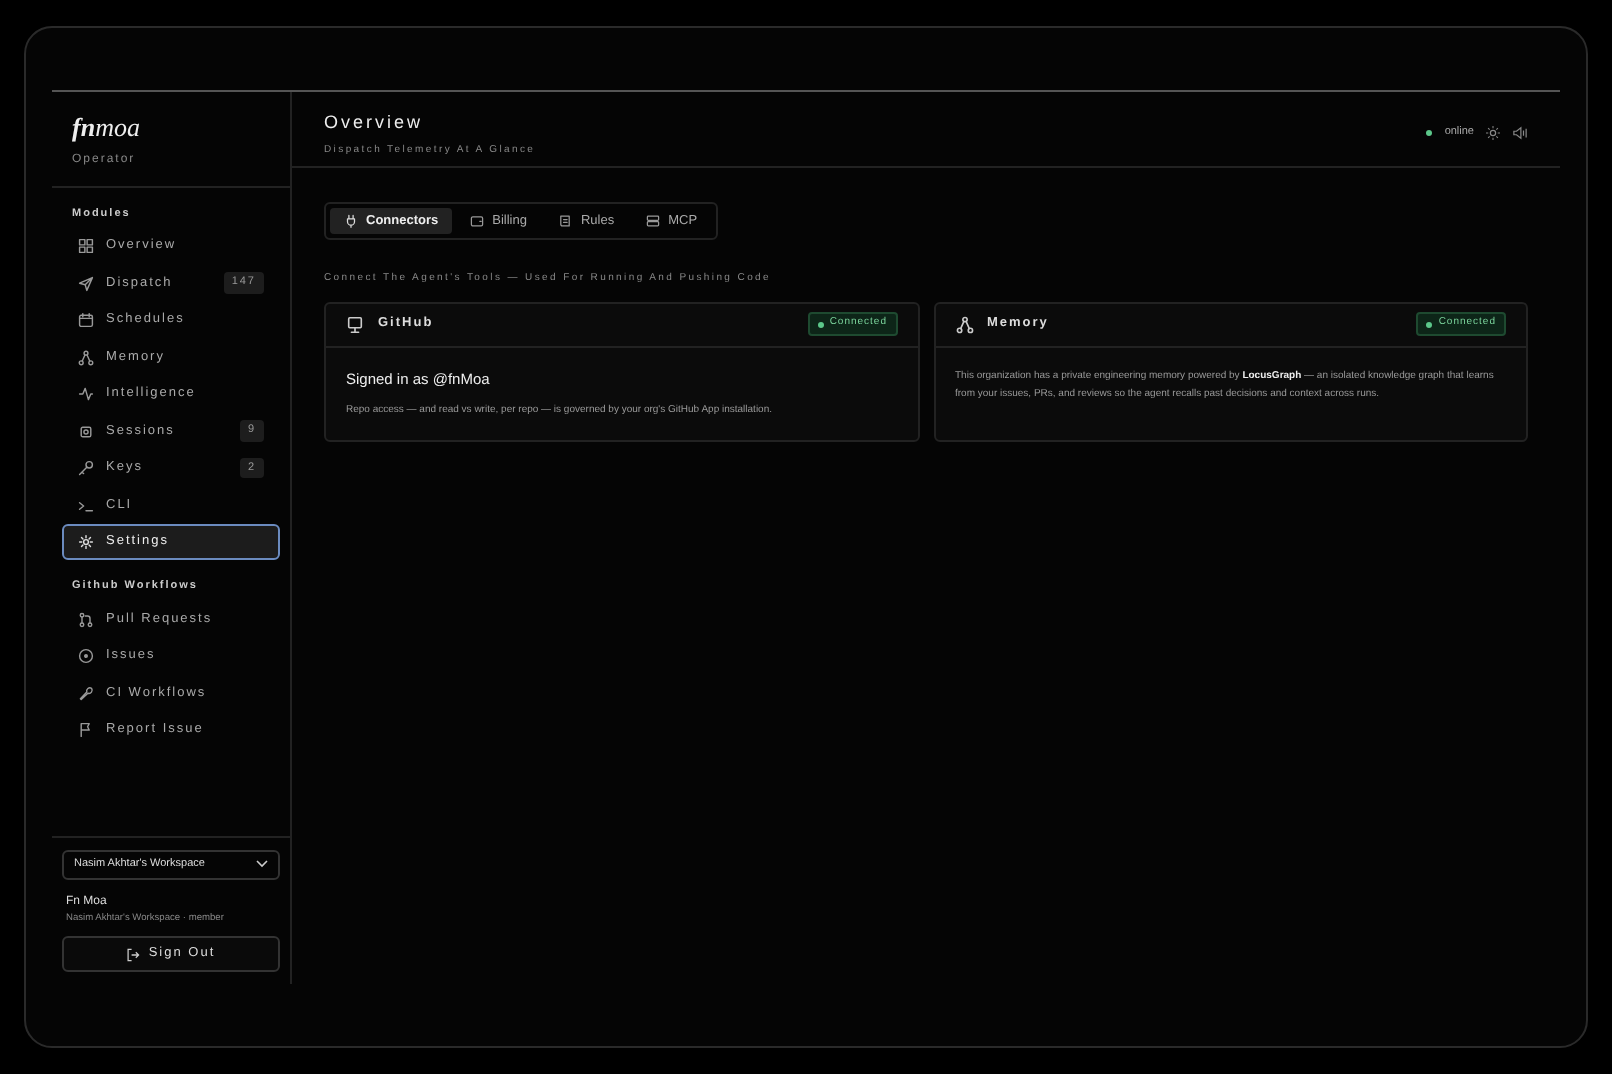 This screenshot has width=1612, height=1074. What do you see at coordinates (653, 221) in the screenshot?
I see `server-icon` at bounding box center [653, 221].